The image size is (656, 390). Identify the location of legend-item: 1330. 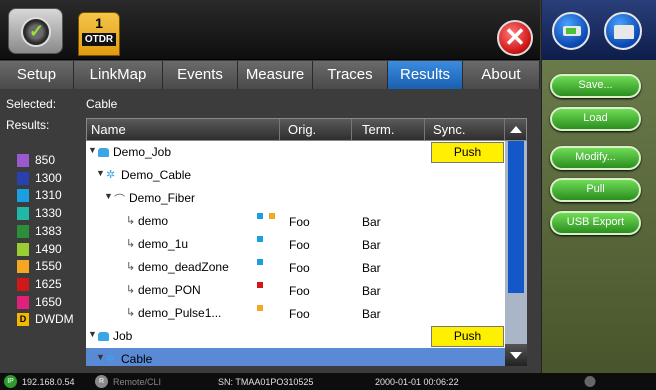
(52, 213).